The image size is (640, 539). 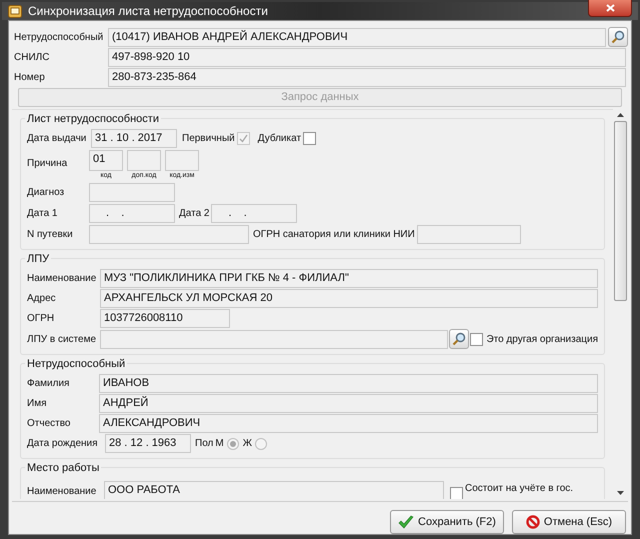 I want to click on field-label: Дата выдачи, so click(x=57, y=139).